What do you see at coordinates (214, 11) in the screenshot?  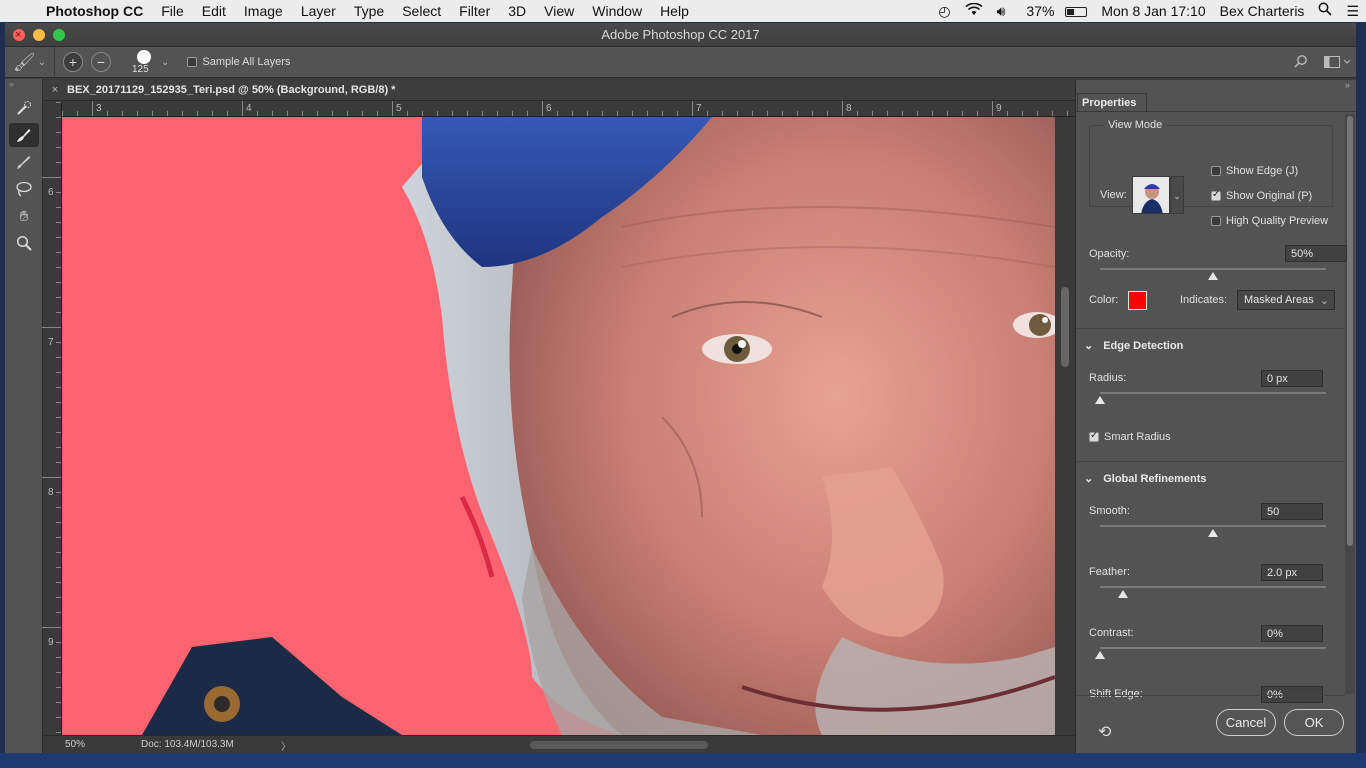 I see `menu-edit: Edit` at bounding box center [214, 11].